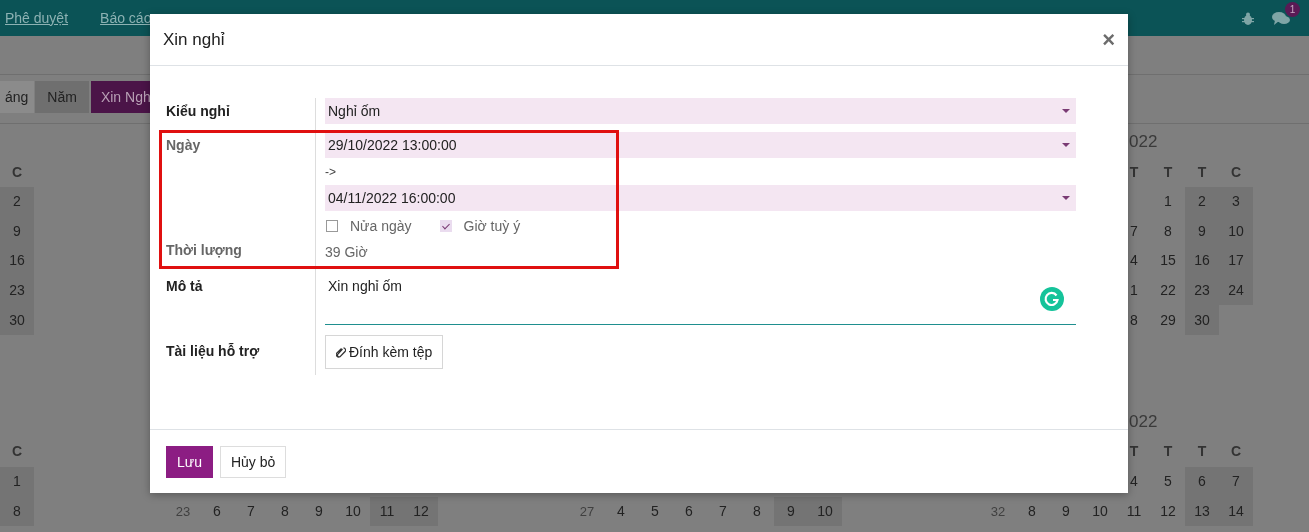 This screenshot has height=532, width=1309. What do you see at coordinates (587, 511) in the screenshot?
I see `week-number: 27` at bounding box center [587, 511].